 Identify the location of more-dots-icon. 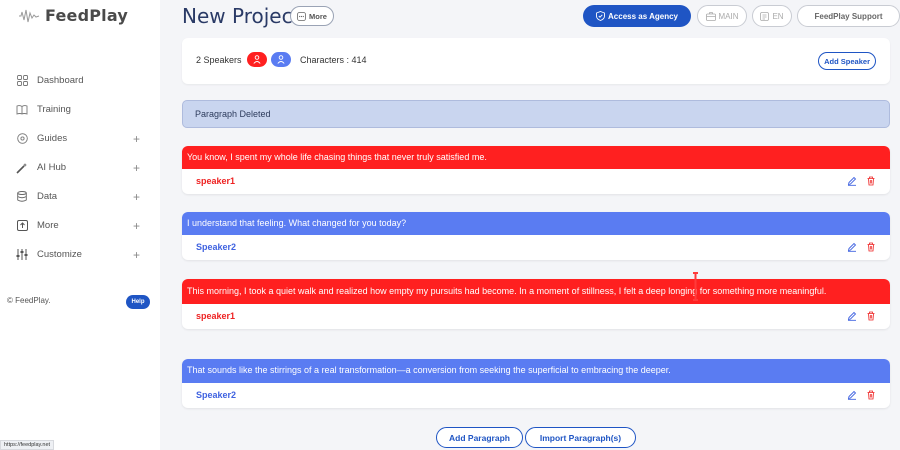
(301, 16).